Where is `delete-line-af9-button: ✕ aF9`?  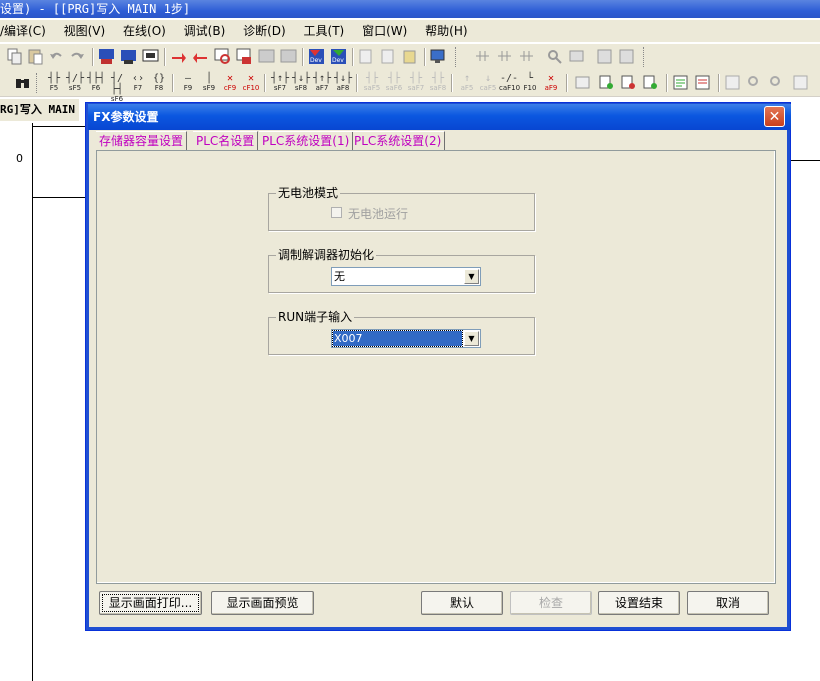
delete-line-af9-button: ✕ aF9 is located at coordinates (551, 83).